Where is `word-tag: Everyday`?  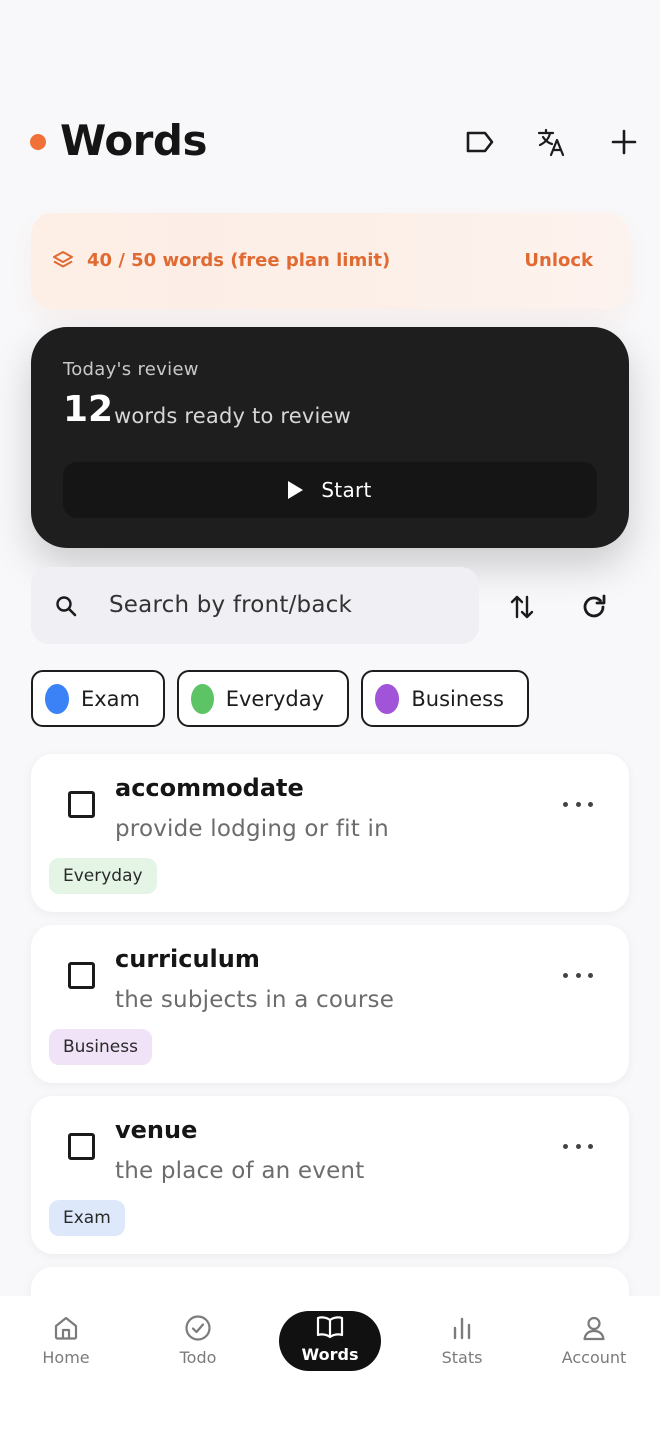 word-tag: Everyday is located at coordinates (103, 876).